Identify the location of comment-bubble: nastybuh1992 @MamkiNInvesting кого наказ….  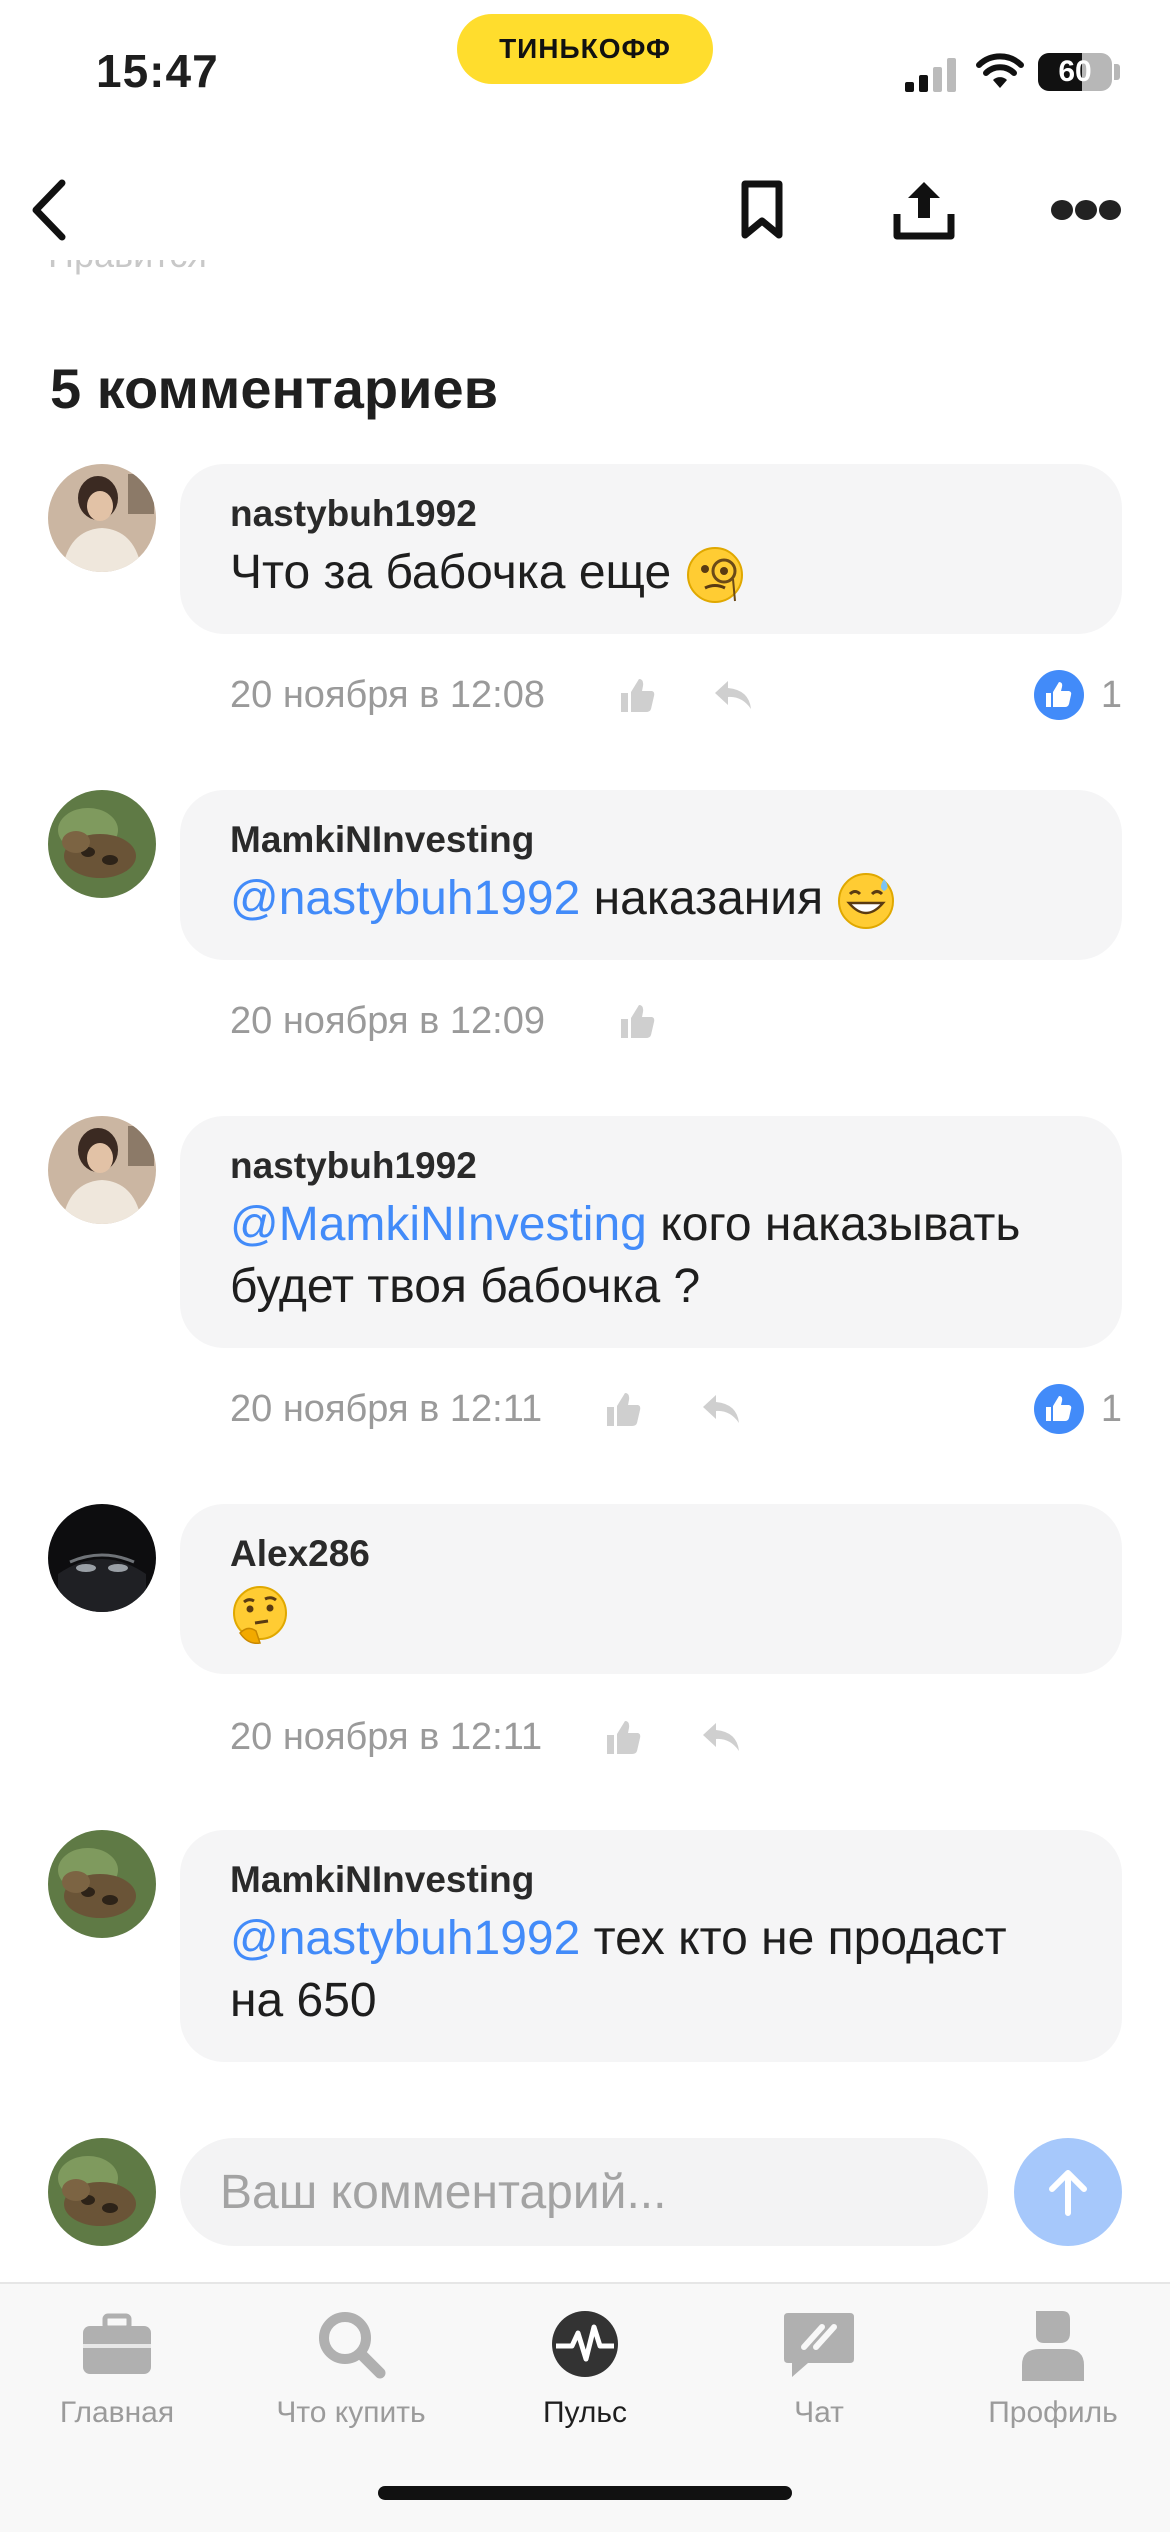
(651, 1232).